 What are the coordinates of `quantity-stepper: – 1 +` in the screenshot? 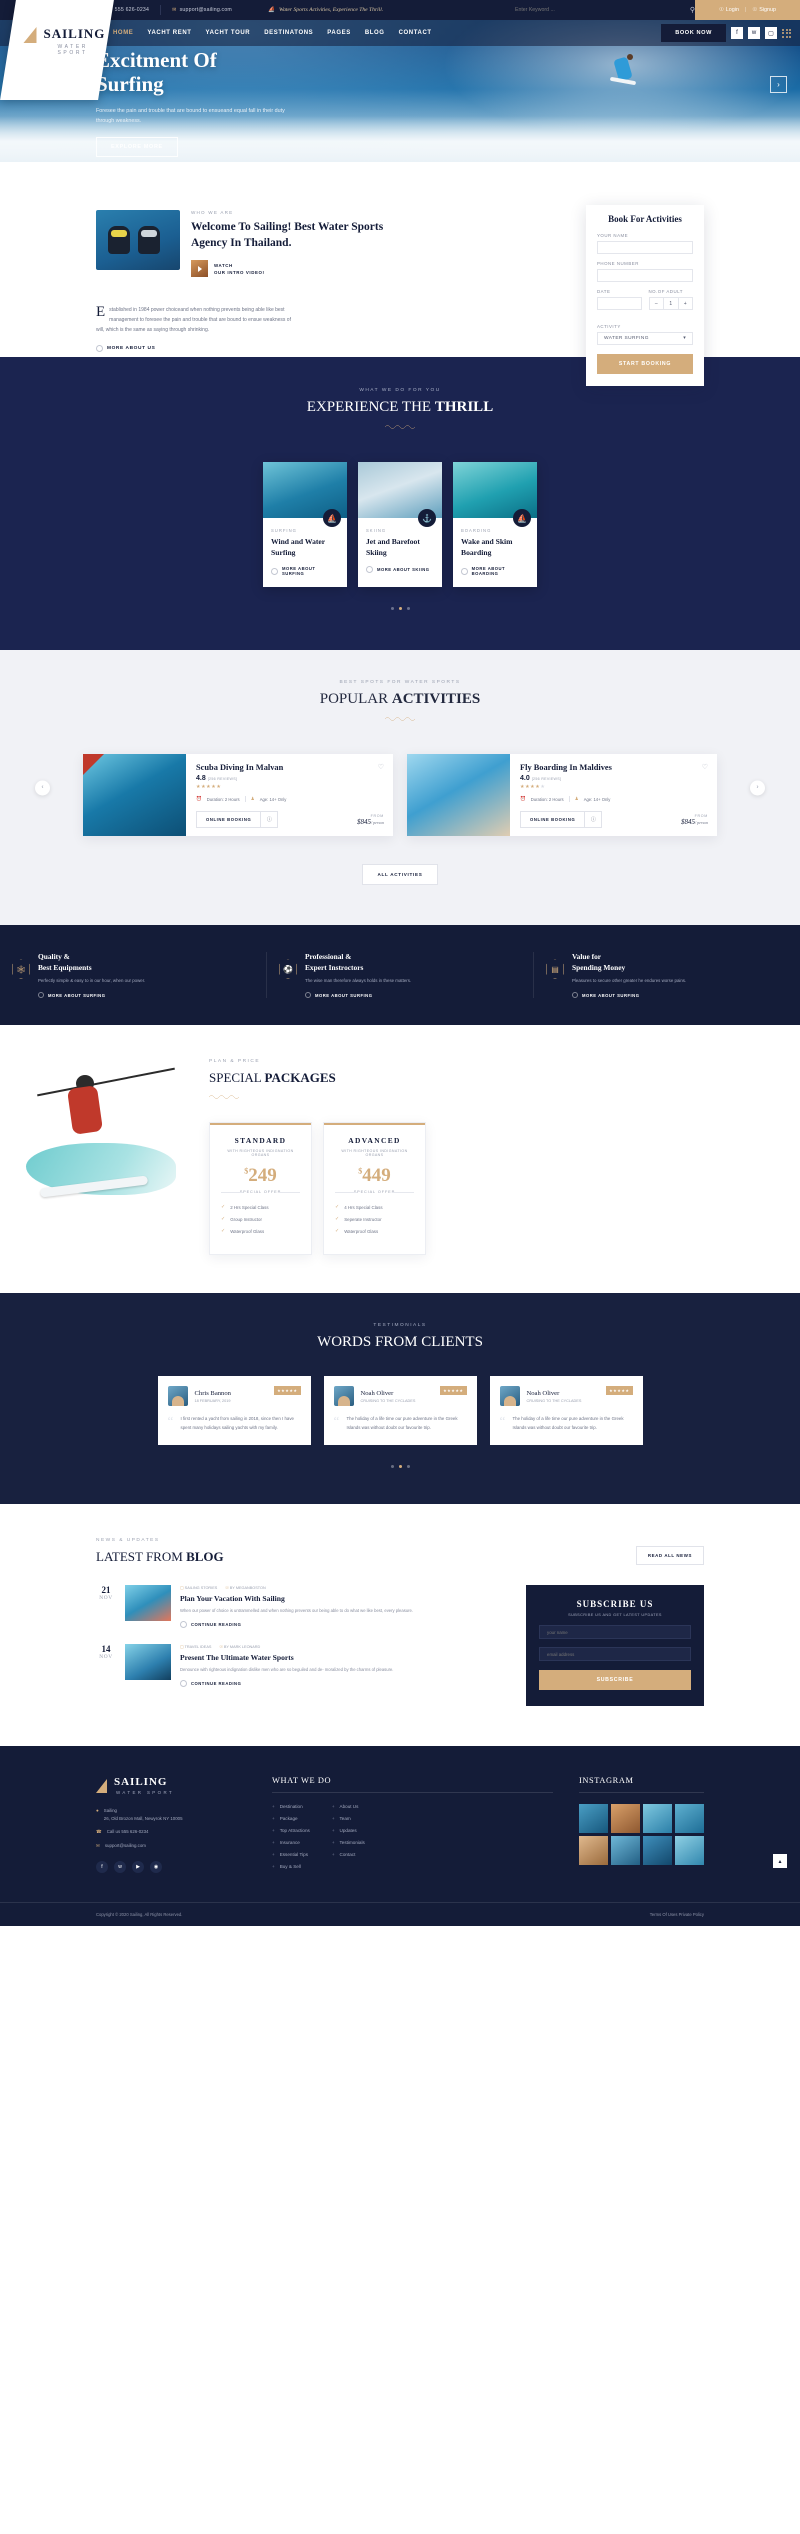 It's located at (670, 303).